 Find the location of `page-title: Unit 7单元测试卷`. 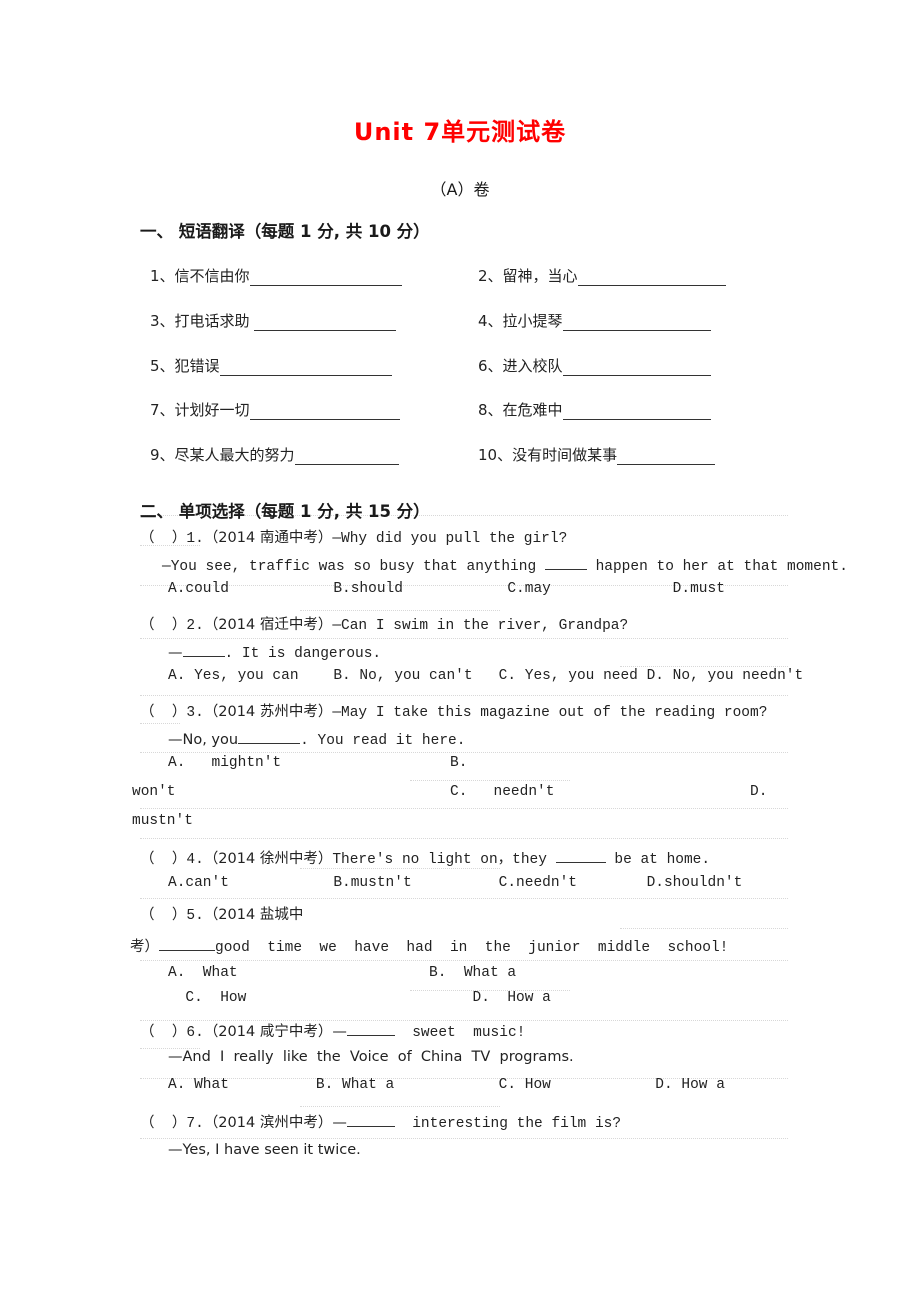

page-title: Unit 7单元测试卷 is located at coordinates (460, 129).